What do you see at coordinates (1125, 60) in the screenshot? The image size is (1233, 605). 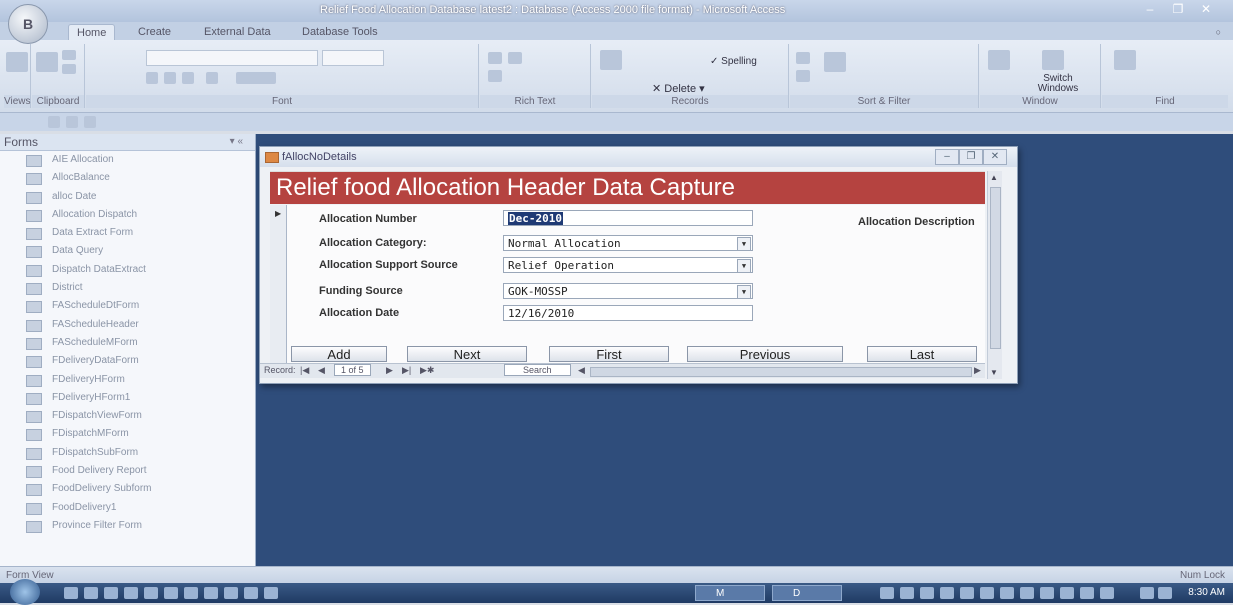 I see `find-icon` at bounding box center [1125, 60].